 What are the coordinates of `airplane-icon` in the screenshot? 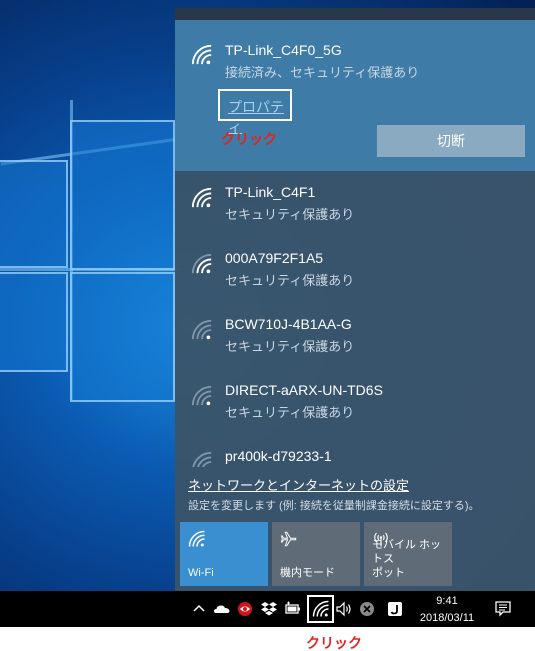 It's located at (289, 539).